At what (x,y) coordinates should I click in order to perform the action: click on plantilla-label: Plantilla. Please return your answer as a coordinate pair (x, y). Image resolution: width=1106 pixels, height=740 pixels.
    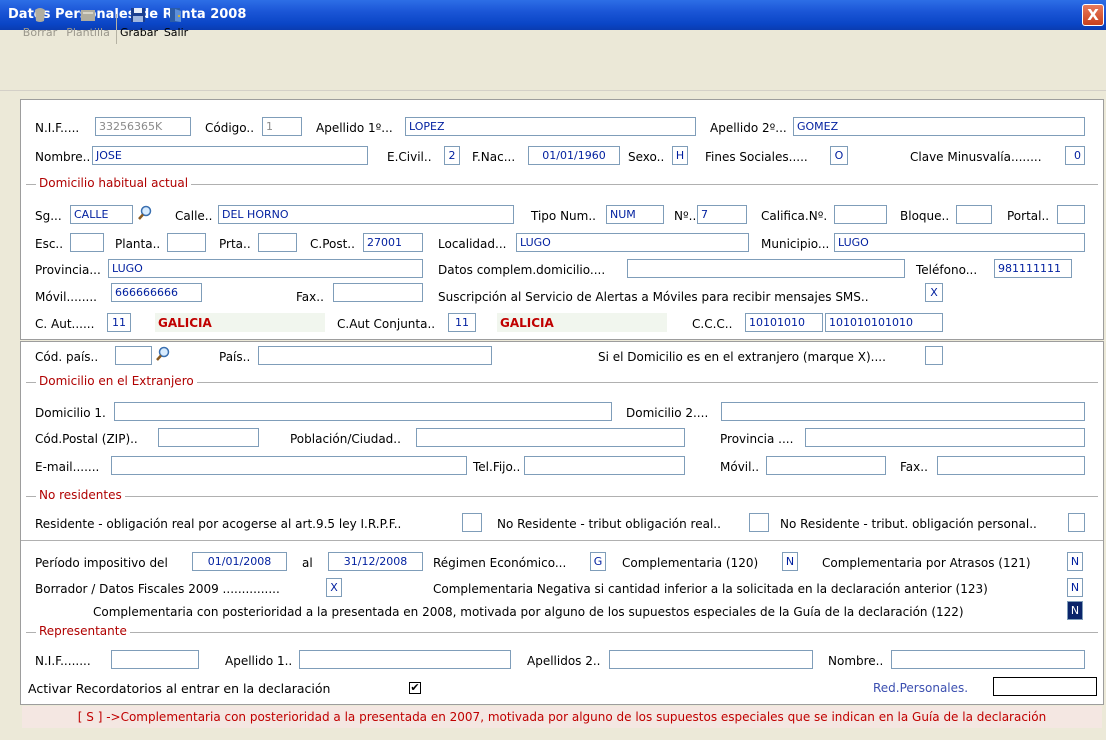
    Looking at the image, I should click on (88, 32).